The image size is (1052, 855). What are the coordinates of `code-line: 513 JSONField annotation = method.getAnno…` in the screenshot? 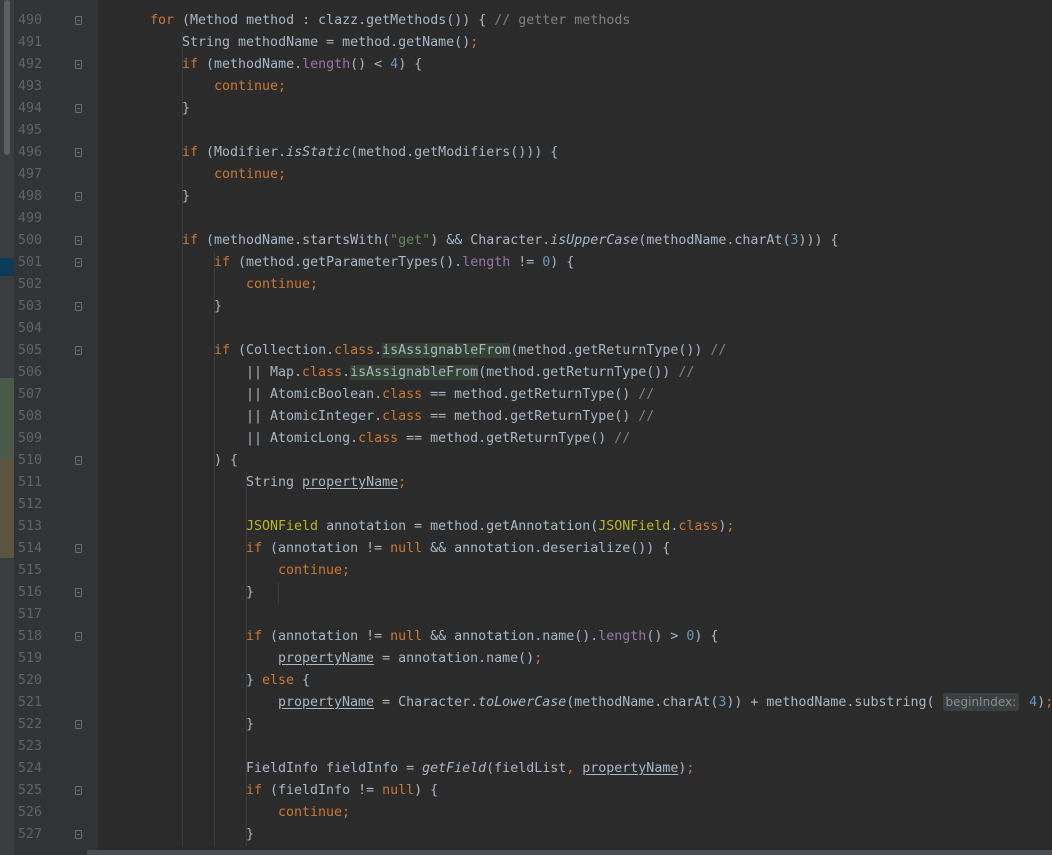 It's located at (526, 527).